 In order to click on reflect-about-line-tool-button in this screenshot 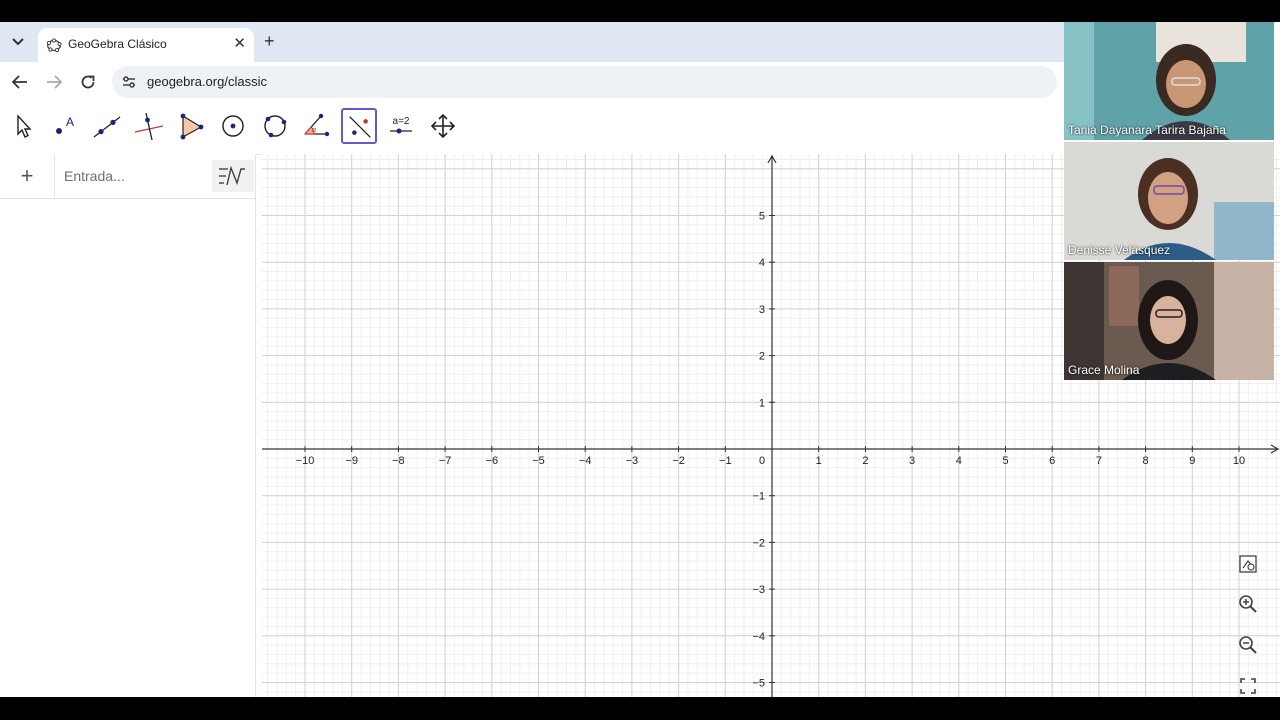, I will do `click(359, 126)`.